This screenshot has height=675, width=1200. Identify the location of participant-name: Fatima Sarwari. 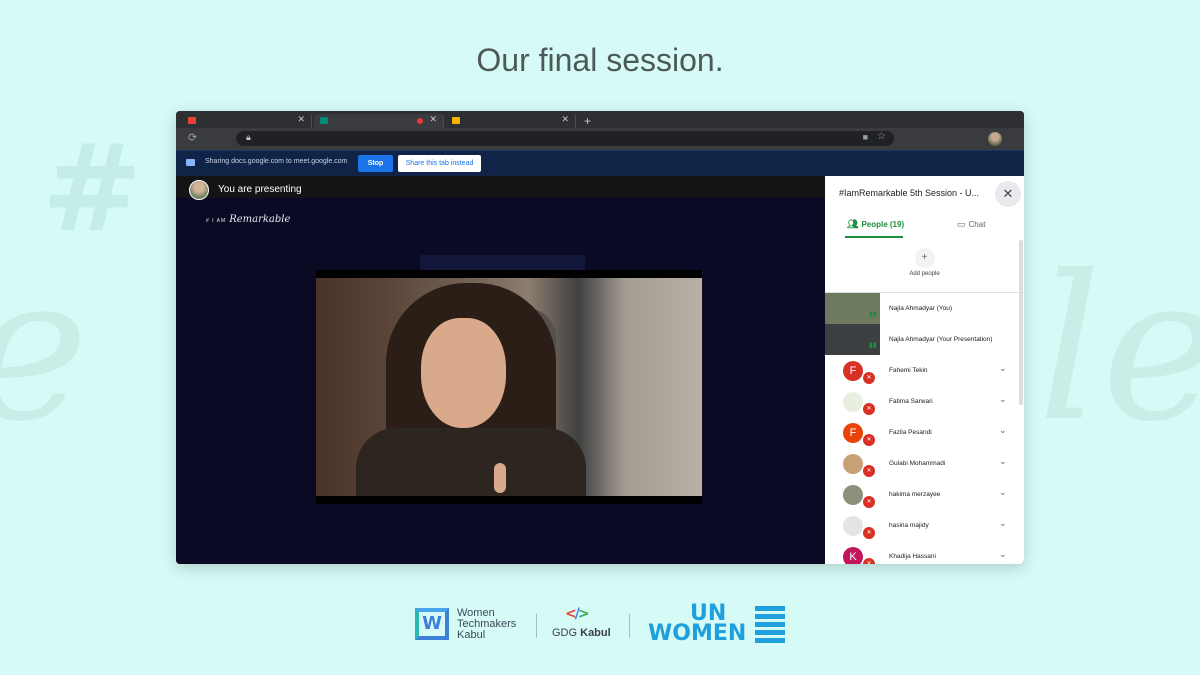
(911, 401).